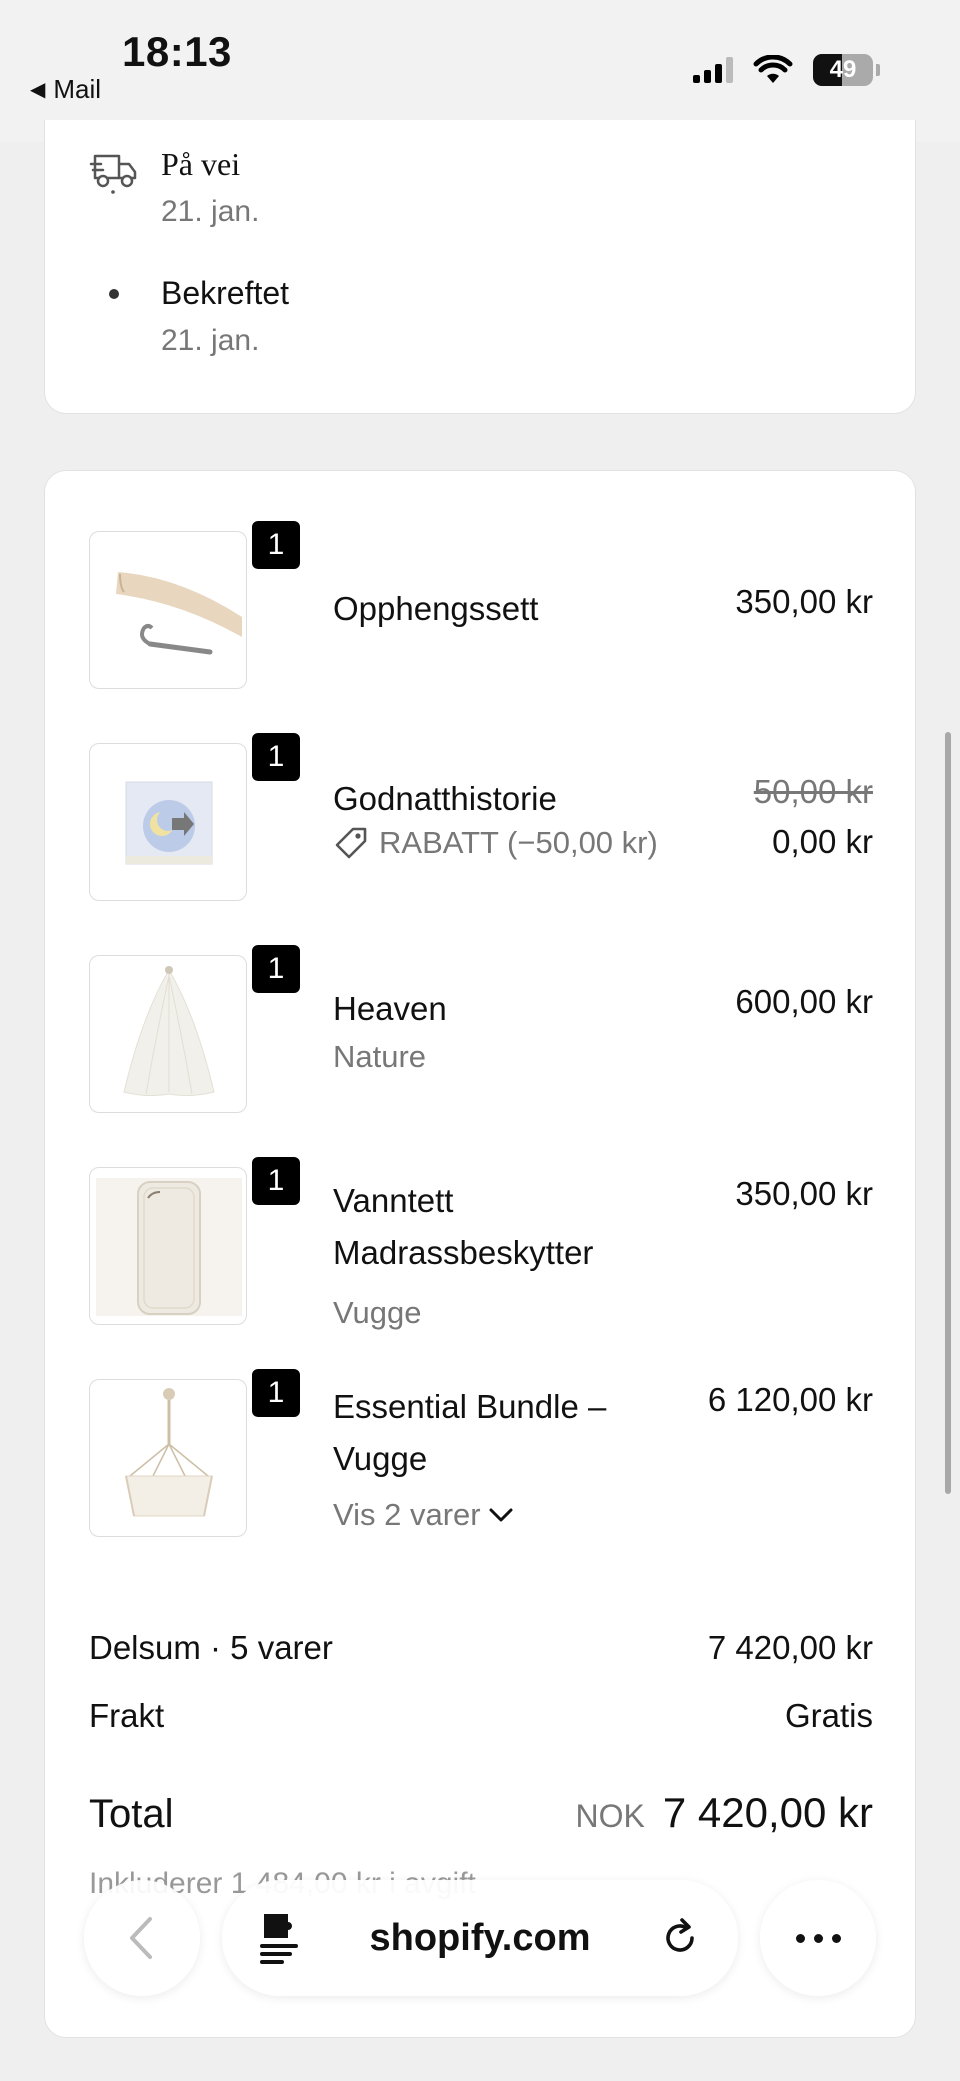 The height and width of the screenshot is (2081, 960). I want to click on browser-toolbar: shopify.com, so click(480, 1940).